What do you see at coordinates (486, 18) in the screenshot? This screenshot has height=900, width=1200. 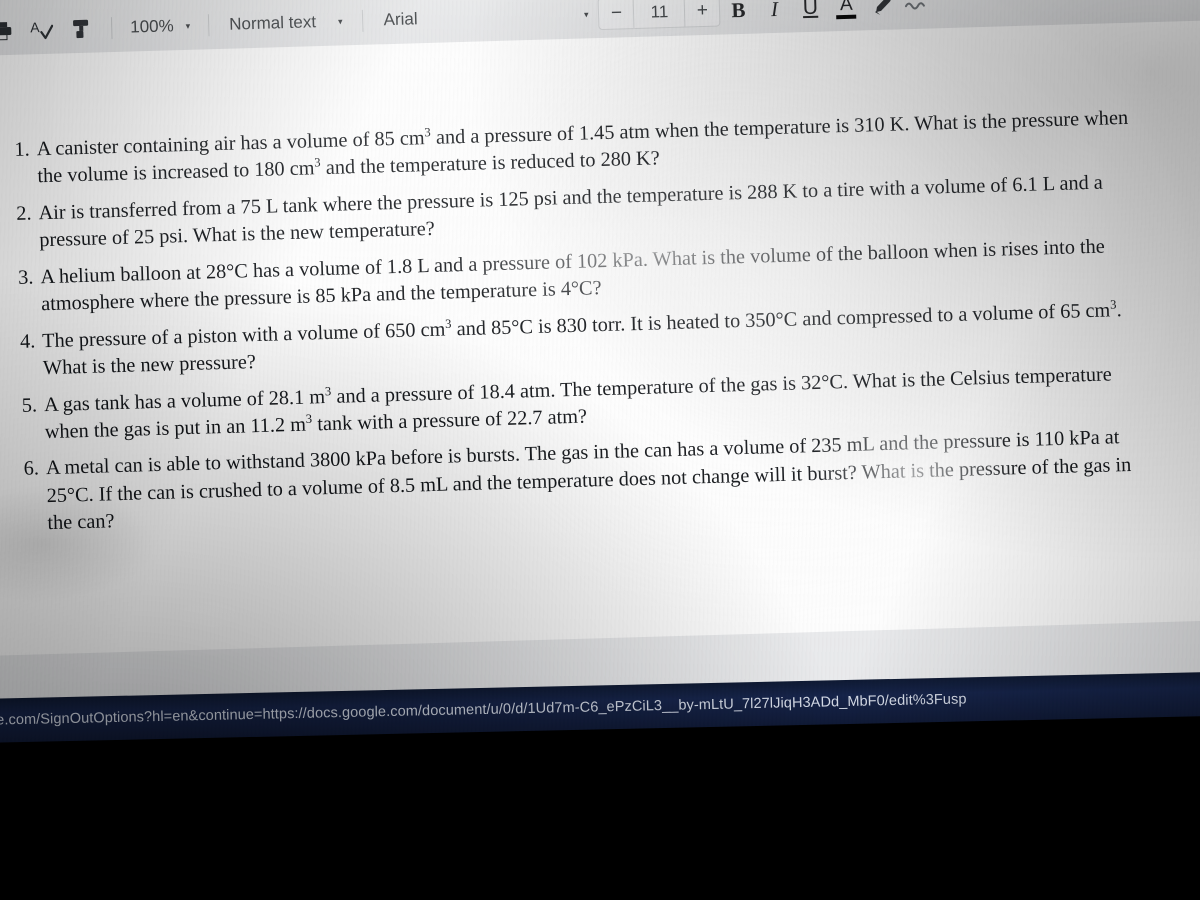 I see `font-family-select: Arial ▾` at bounding box center [486, 18].